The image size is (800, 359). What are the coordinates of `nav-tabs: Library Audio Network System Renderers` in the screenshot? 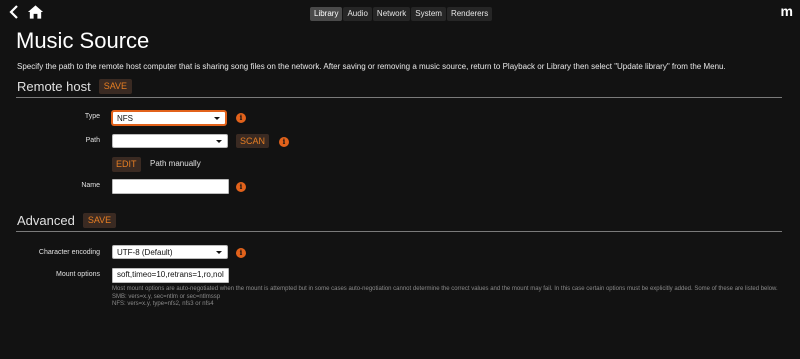 It's located at (401, 14).